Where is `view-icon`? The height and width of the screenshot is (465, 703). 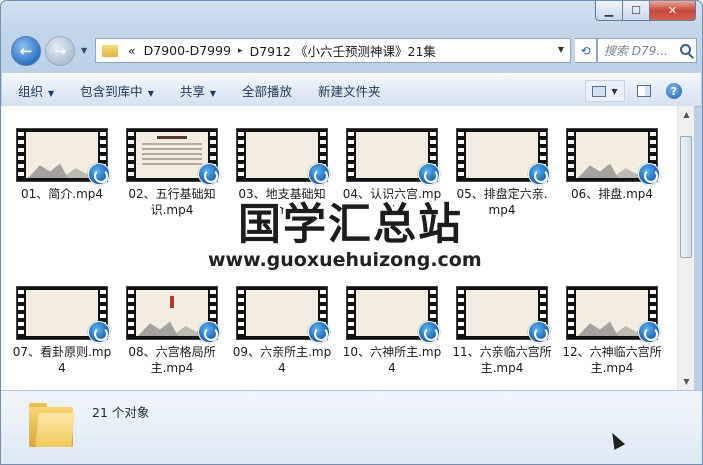
view-icon is located at coordinates (599, 91).